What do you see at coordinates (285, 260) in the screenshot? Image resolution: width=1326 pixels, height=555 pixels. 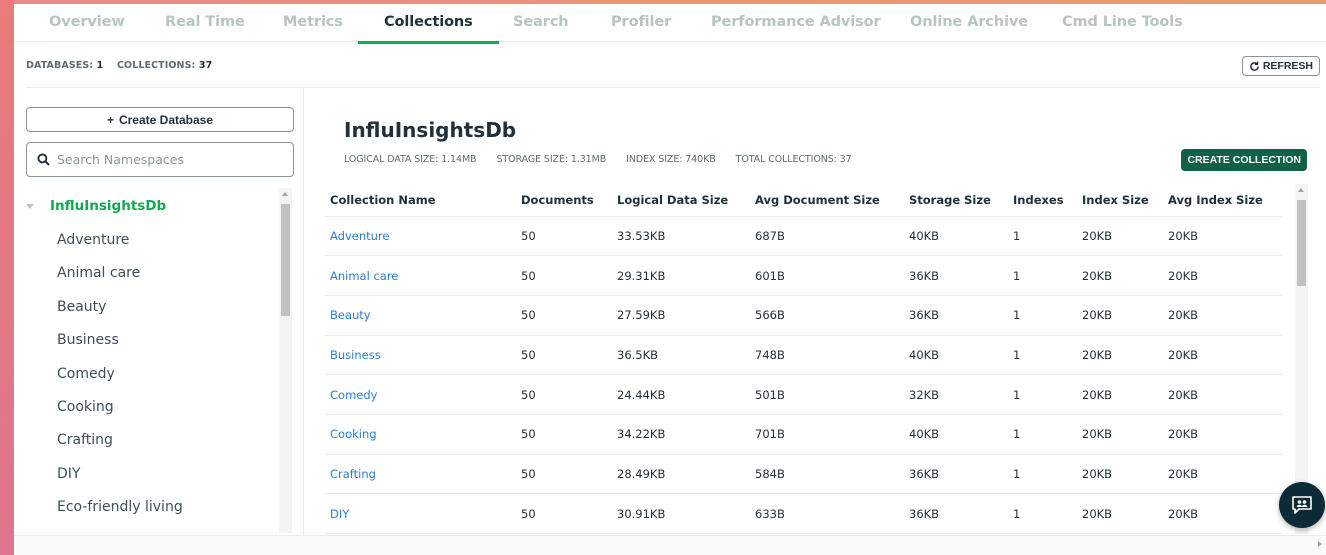 I see `sidebar-scroll-thumb` at bounding box center [285, 260].